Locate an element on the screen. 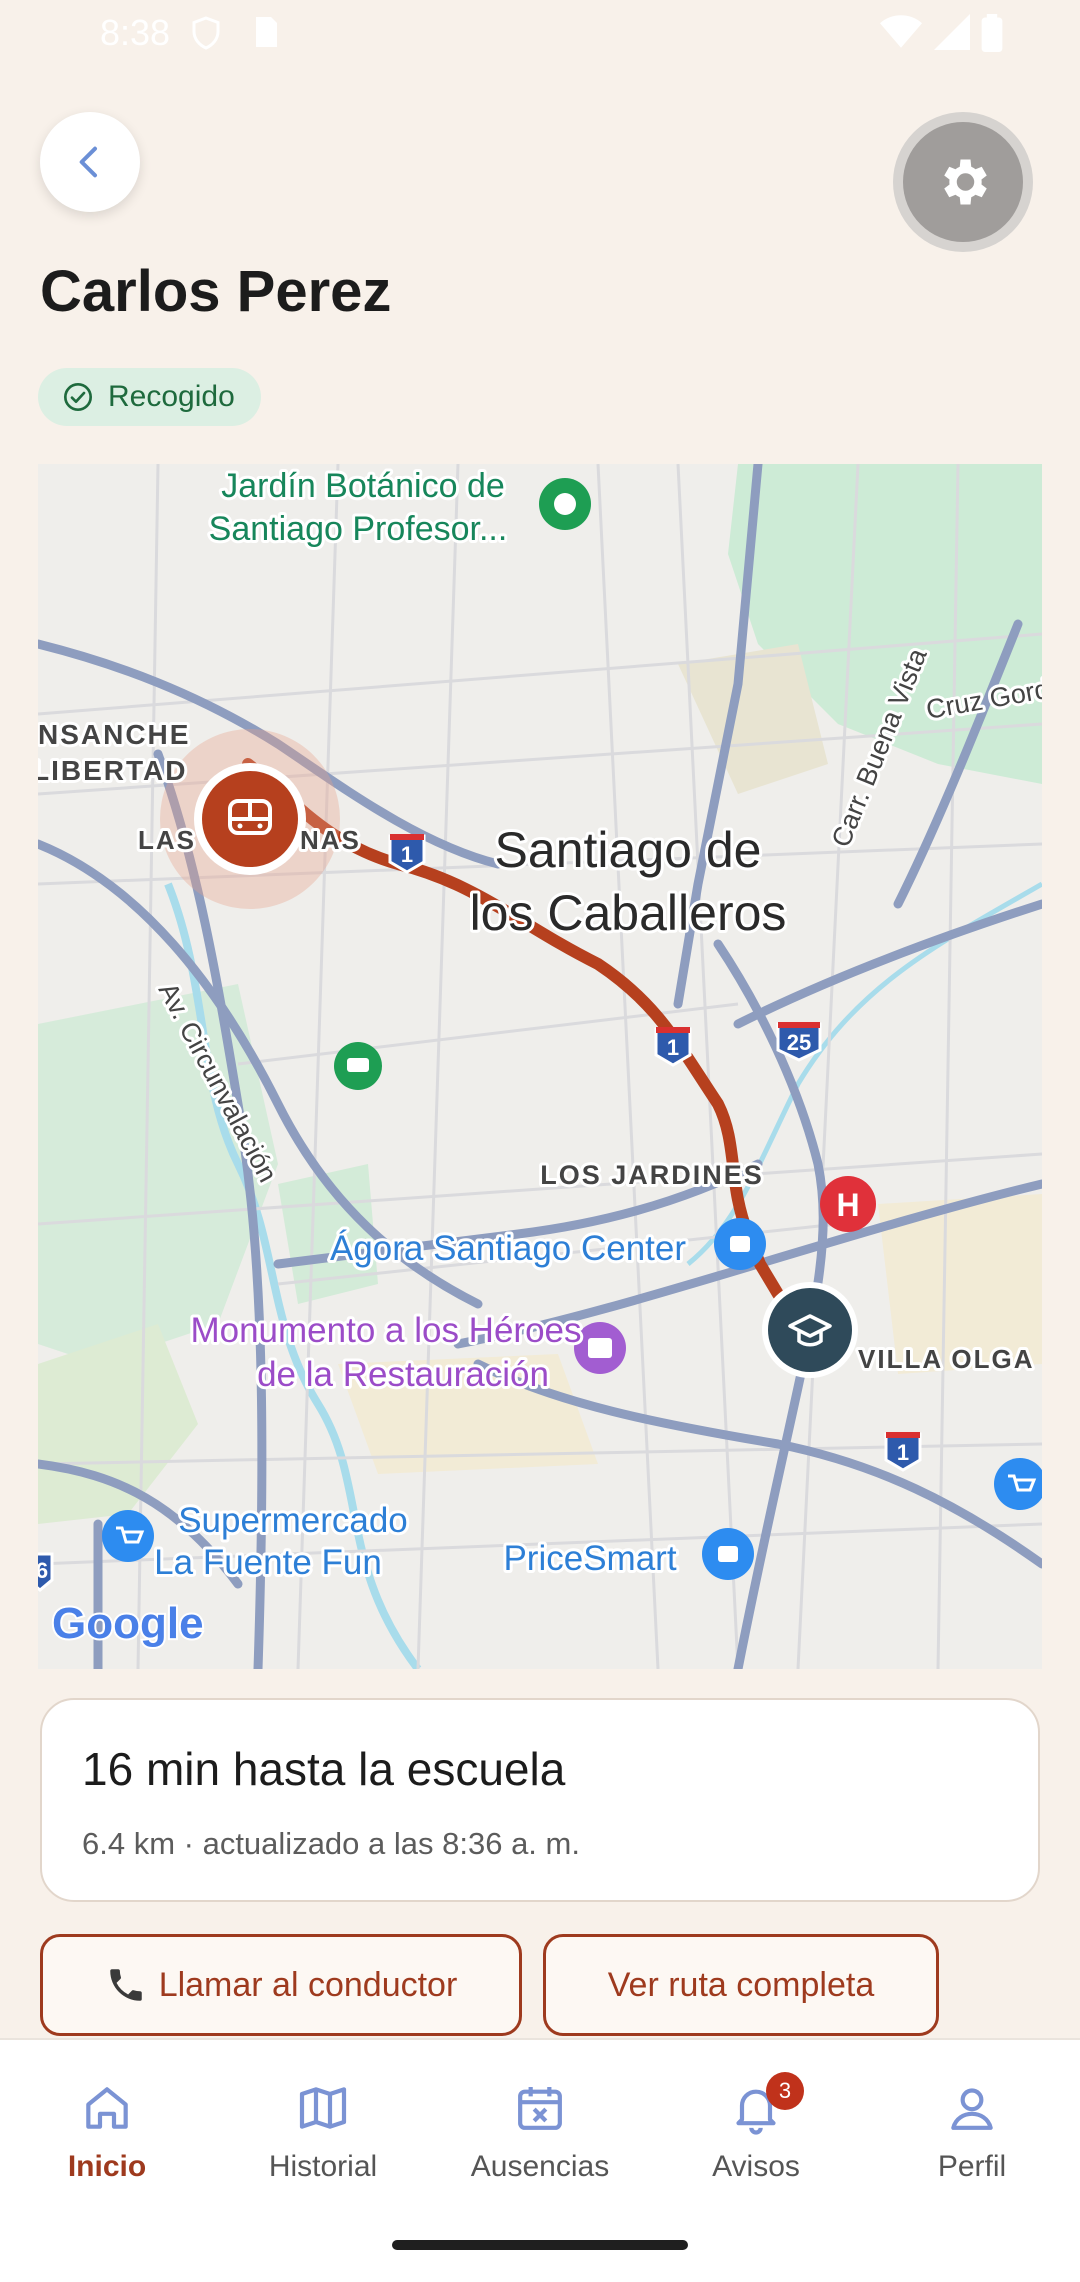 This screenshot has height=2282, width=1080. highway-6-shield: 6 is located at coordinates (46, 1572).